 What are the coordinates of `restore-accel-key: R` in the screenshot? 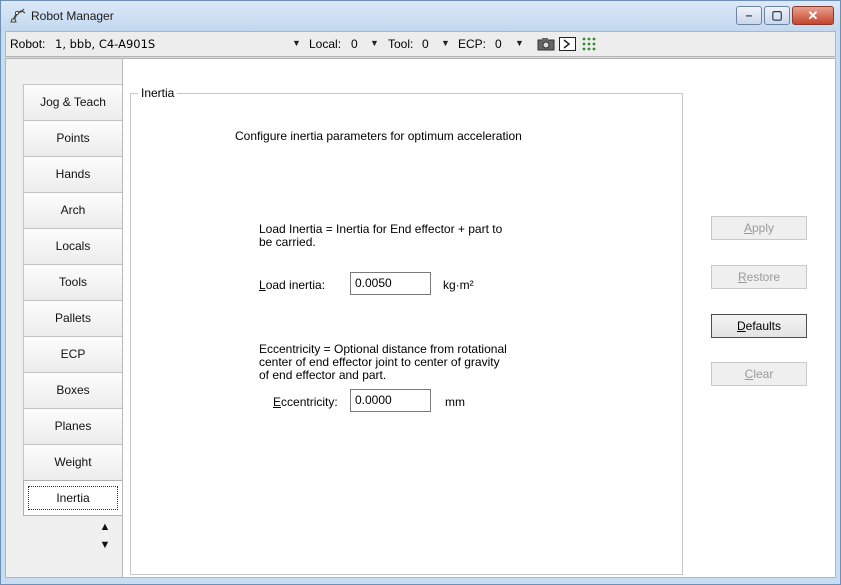 It's located at (742, 277).